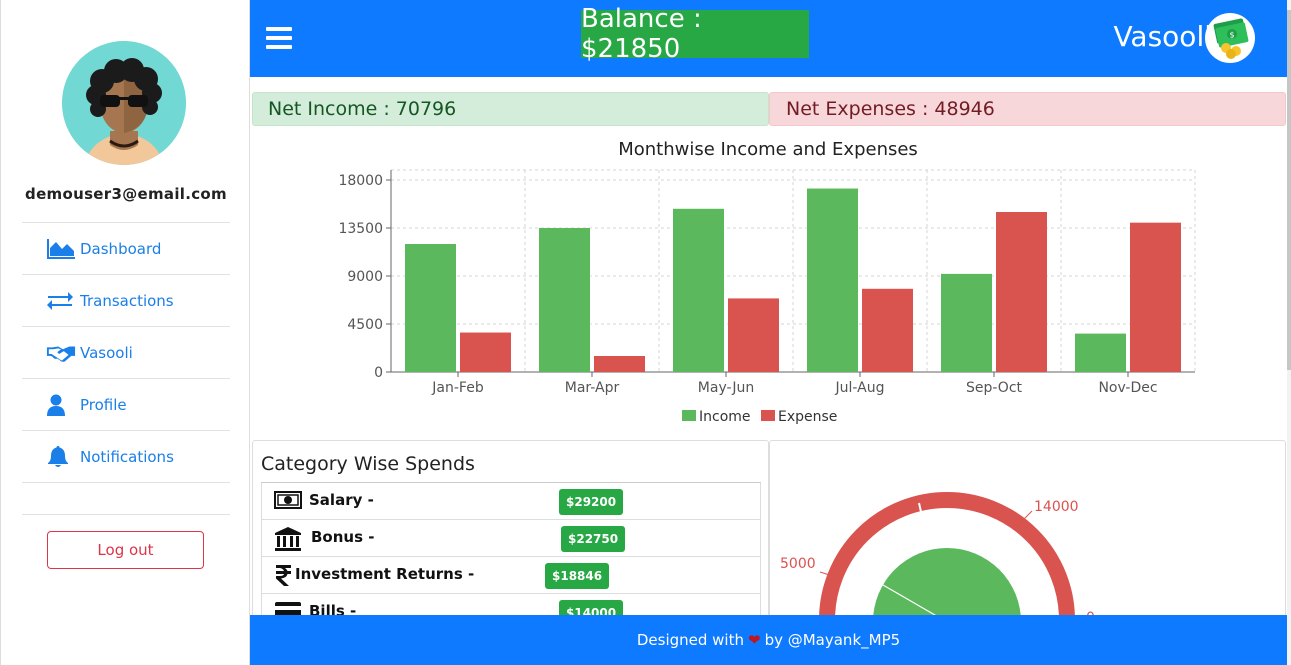 Image resolution: width=1291 pixels, height=665 pixels. Describe the element at coordinates (61, 405) in the screenshot. I see `user-icon` at that location.